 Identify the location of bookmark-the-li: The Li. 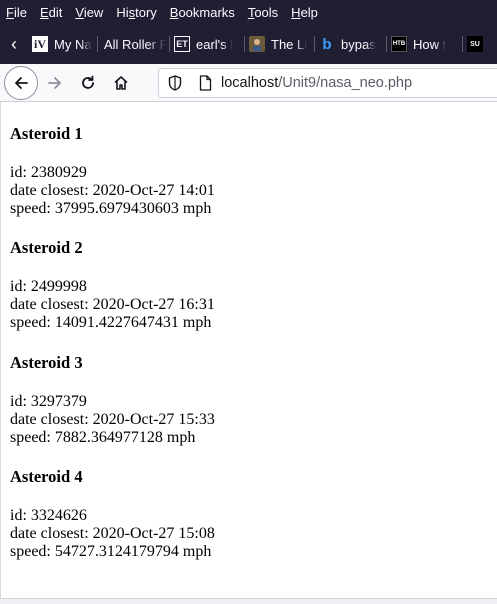
(280, 44).